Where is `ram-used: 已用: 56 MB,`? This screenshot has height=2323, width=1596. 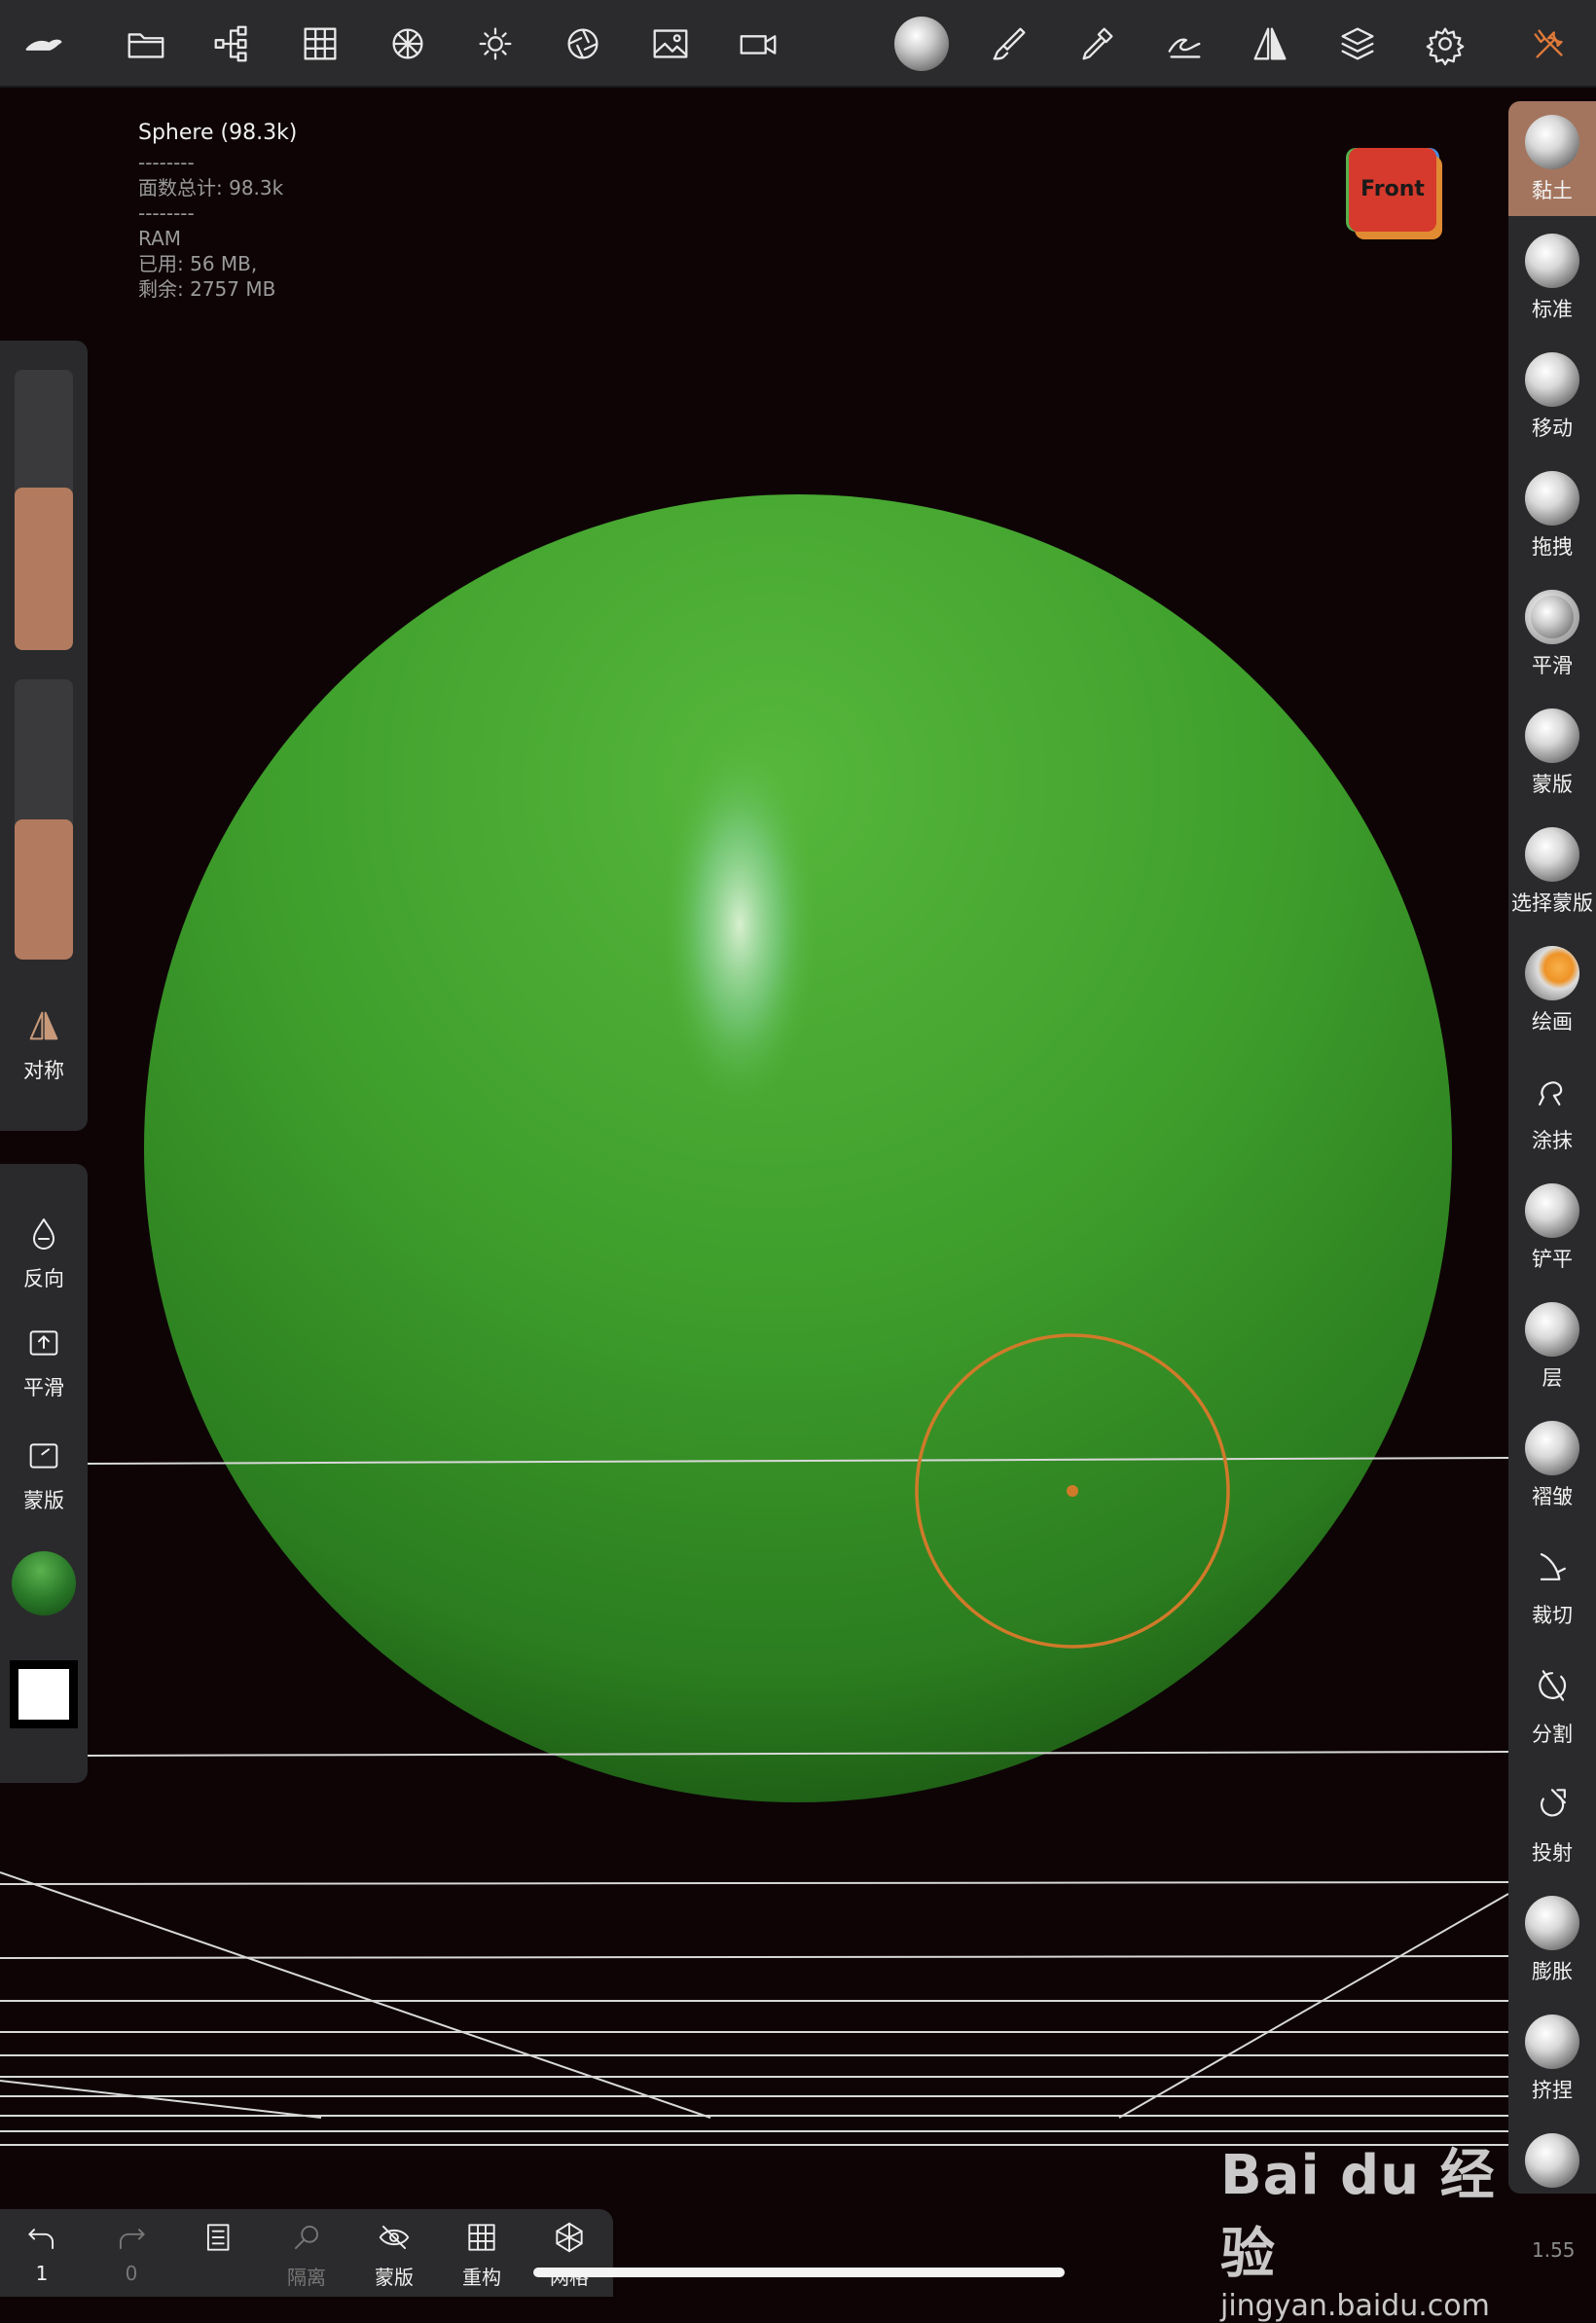
ram-used: 已用: 56 MB, is located at coordinates (198, 263).